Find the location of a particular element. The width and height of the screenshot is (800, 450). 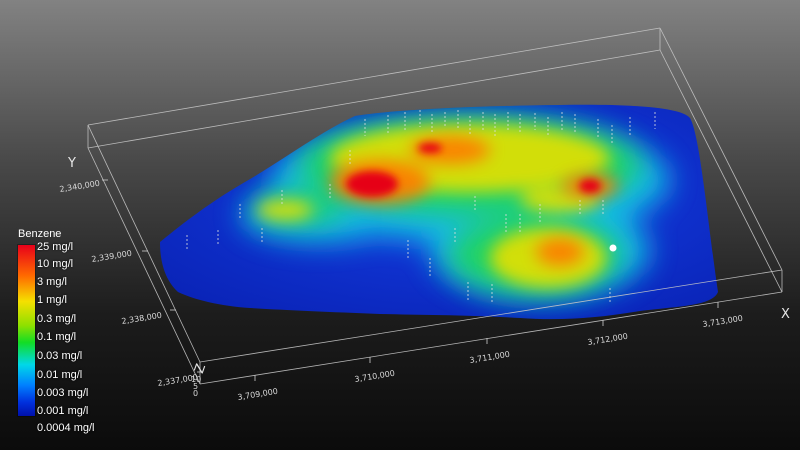

z-tick-label: 0 is located at coordinates (195, 393).